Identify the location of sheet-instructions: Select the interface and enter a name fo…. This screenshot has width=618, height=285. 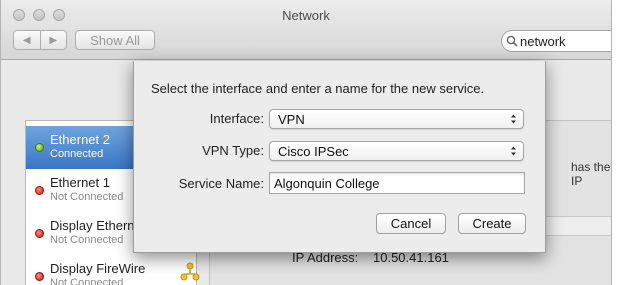
(318, 88).